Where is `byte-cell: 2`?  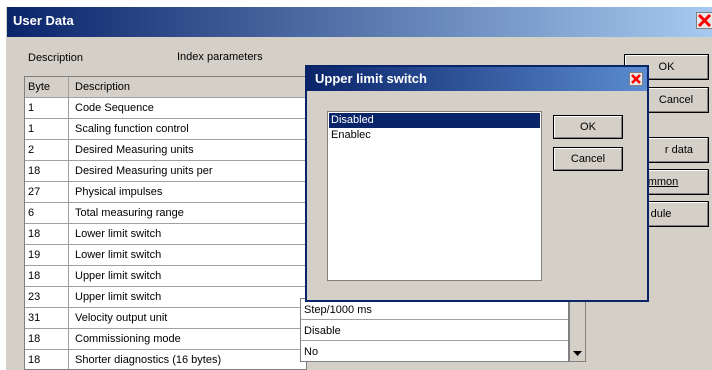
byte-cell: 2 is located at coordinates (47, 150).